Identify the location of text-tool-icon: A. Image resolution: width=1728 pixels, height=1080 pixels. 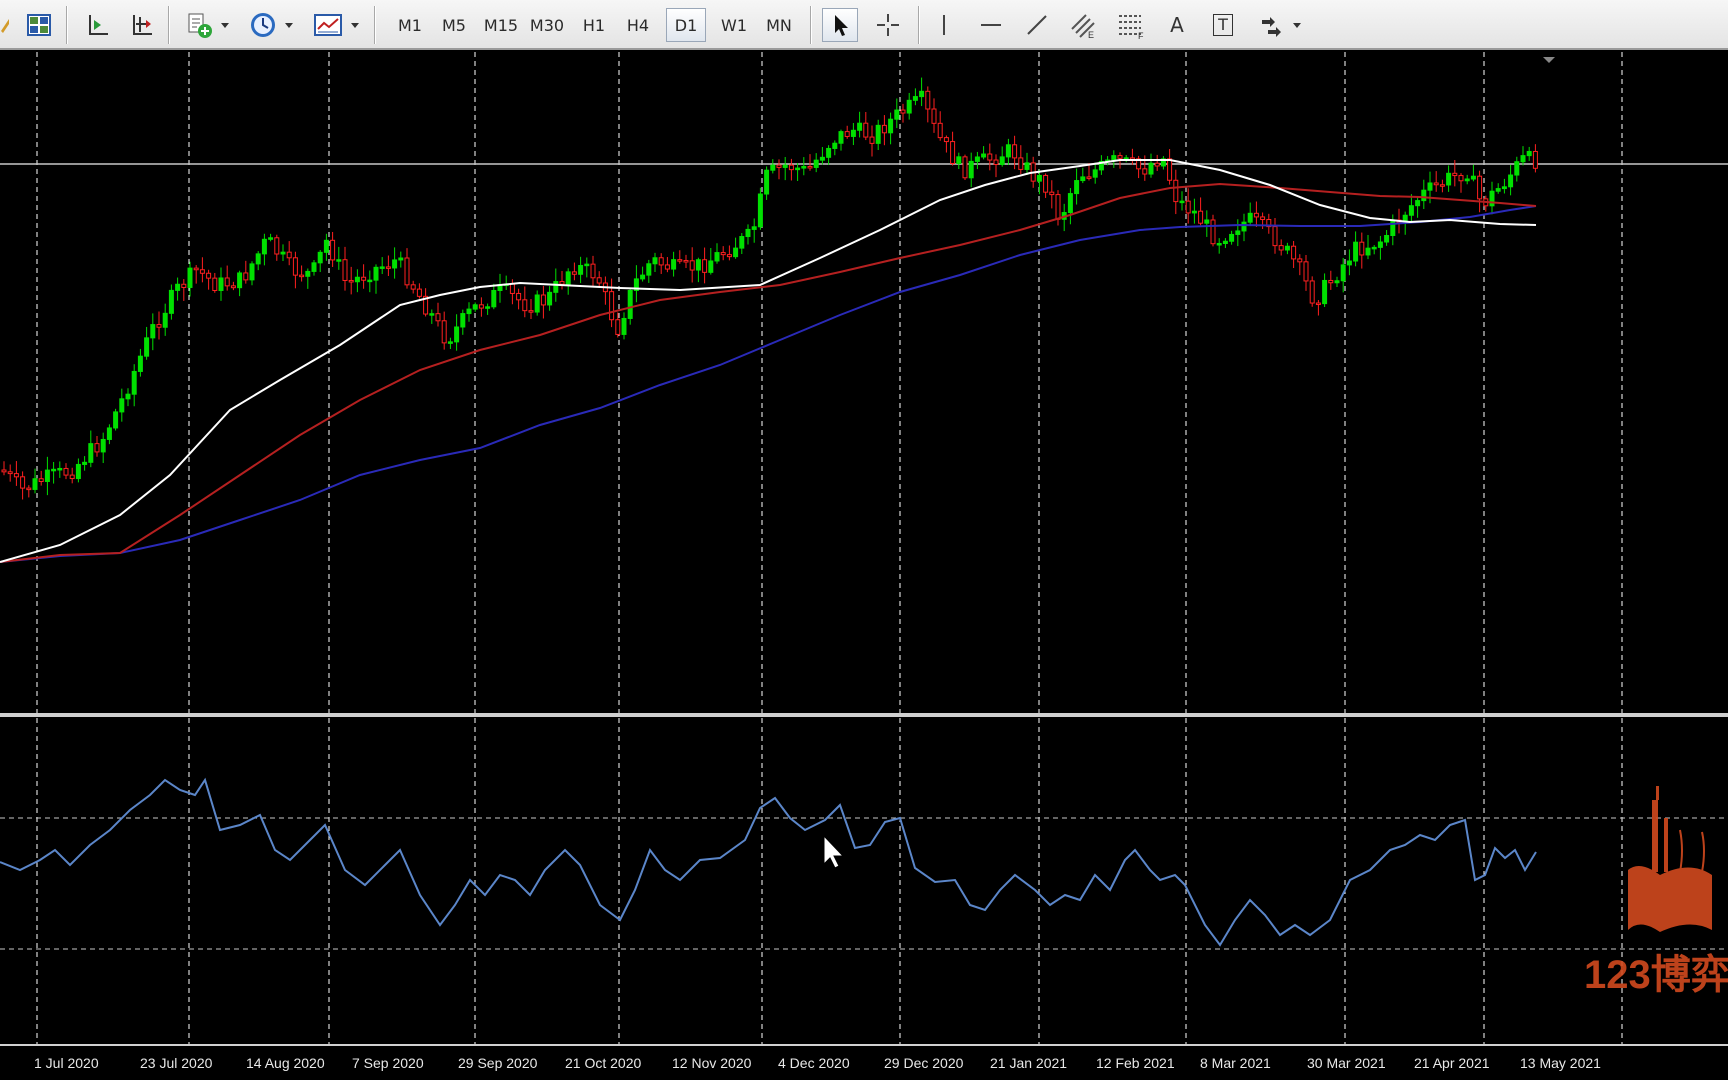
(1177, 25).